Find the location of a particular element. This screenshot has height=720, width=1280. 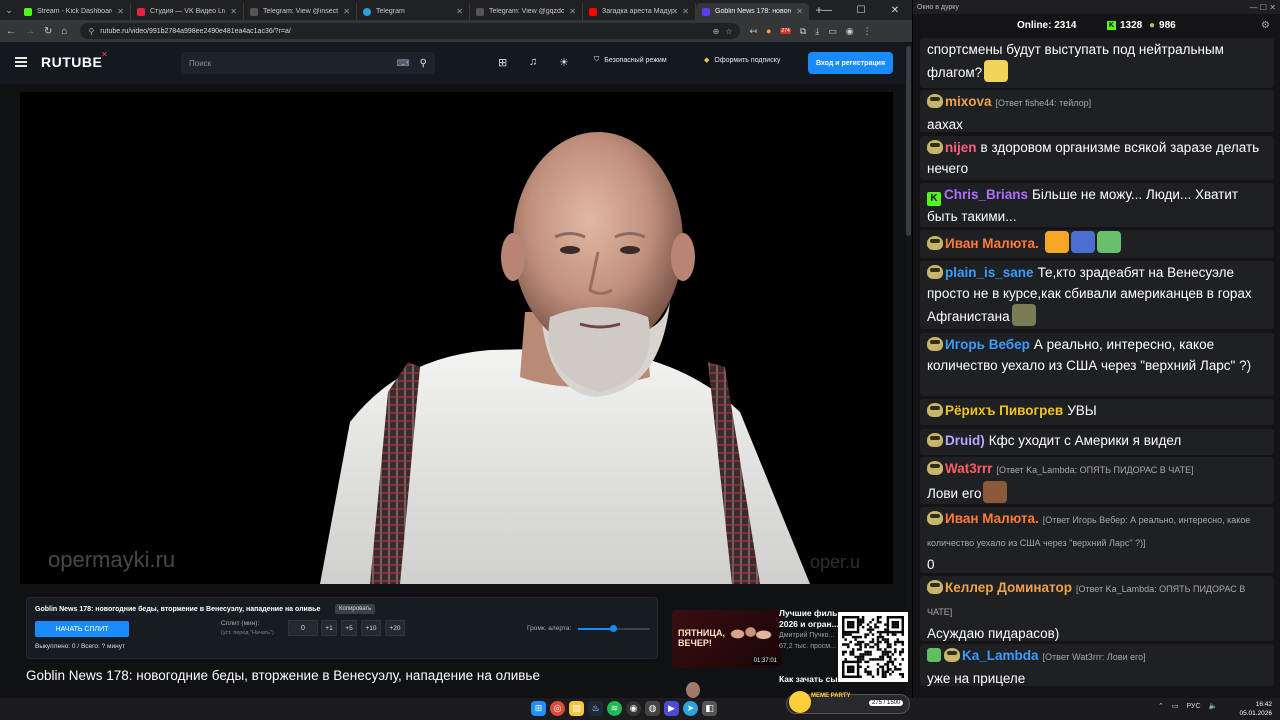

menu-icon is located at coordinates (21, 62).